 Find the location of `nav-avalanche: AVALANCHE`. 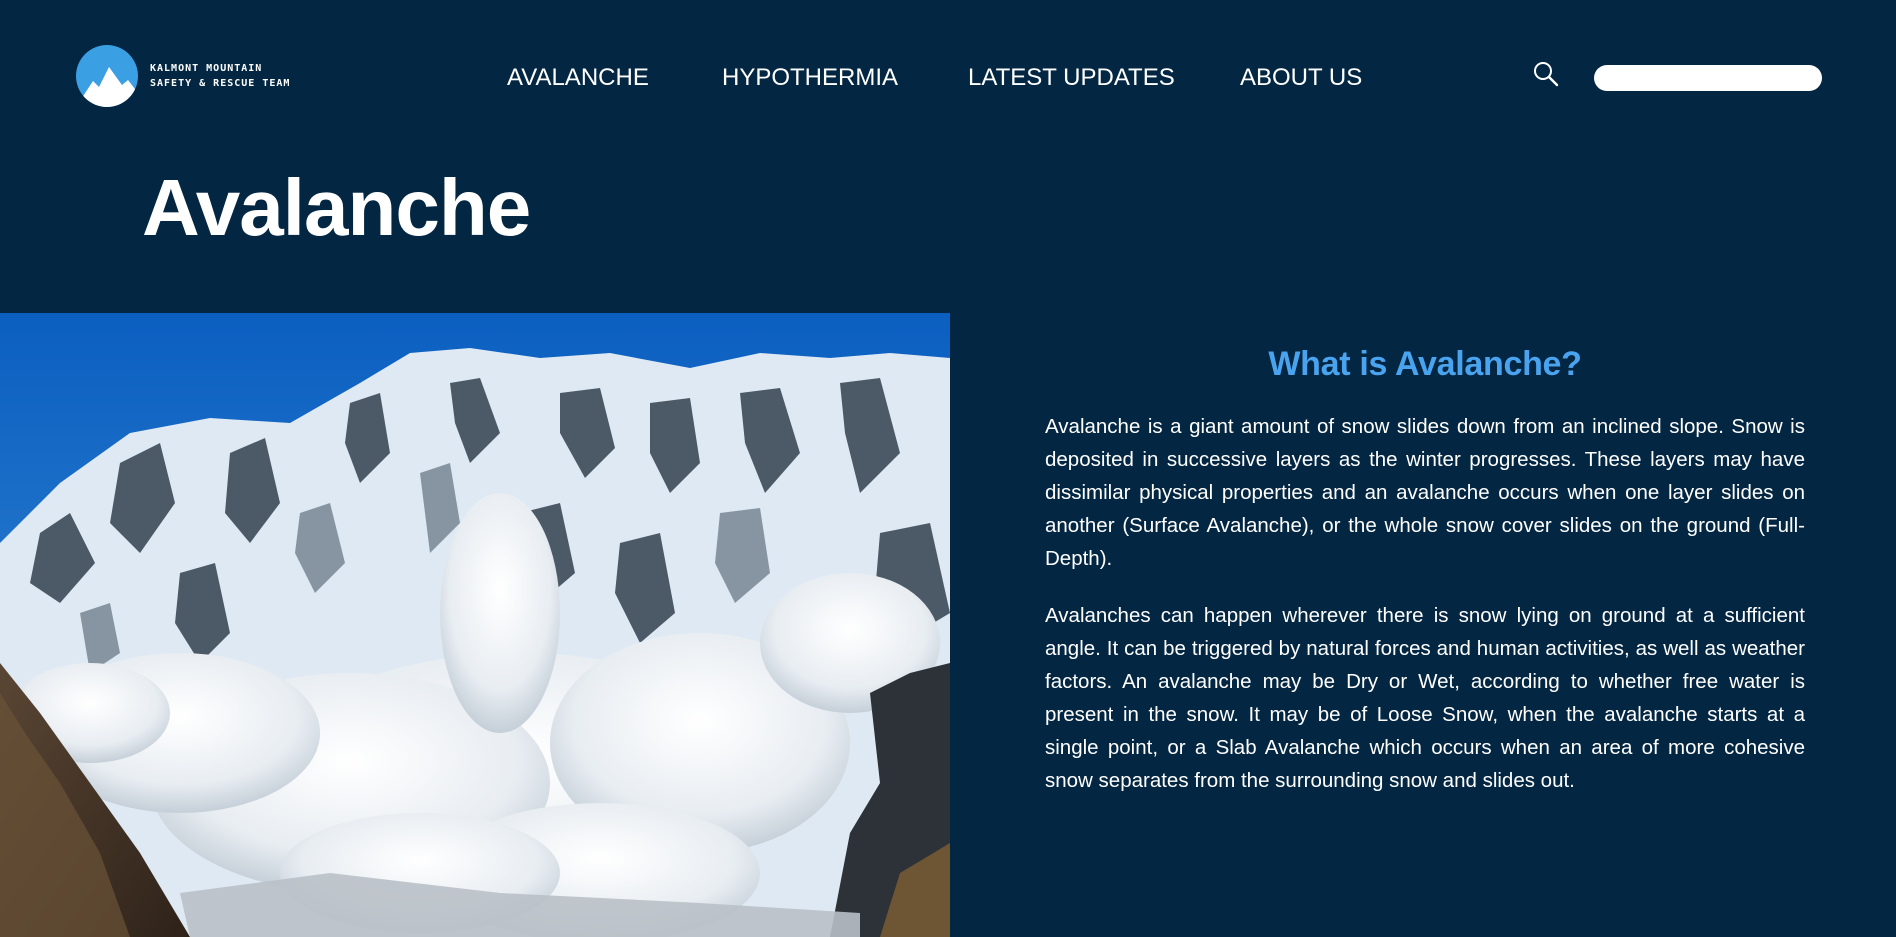

nav-avalanche: AVALANCHE is located at coordinates (578, 78).